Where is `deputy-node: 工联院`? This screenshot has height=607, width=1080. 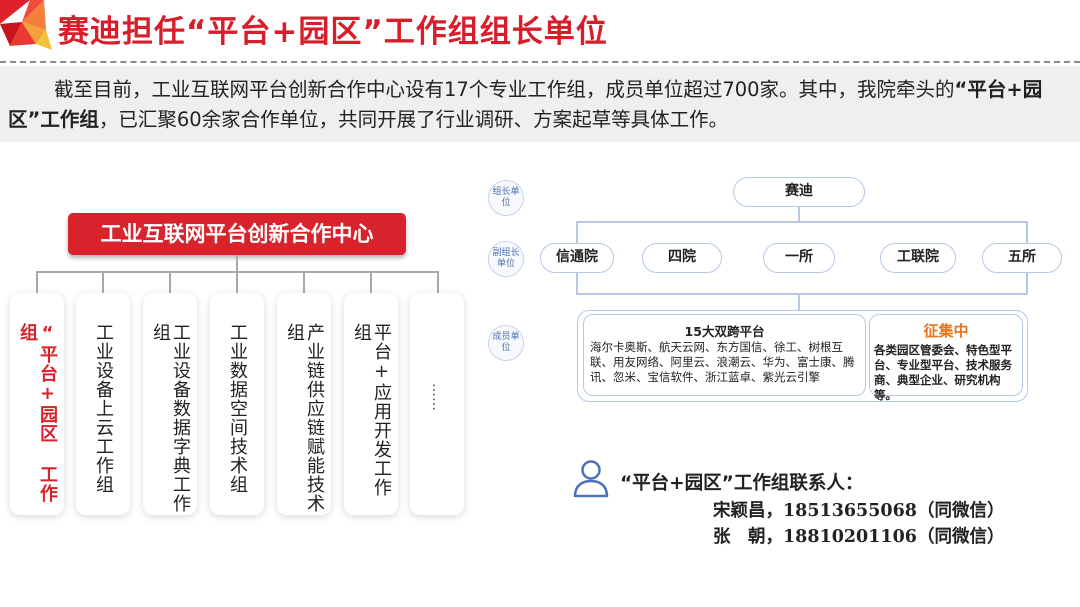
deputy-node: 工联院 is located at coordinates (918, 258).